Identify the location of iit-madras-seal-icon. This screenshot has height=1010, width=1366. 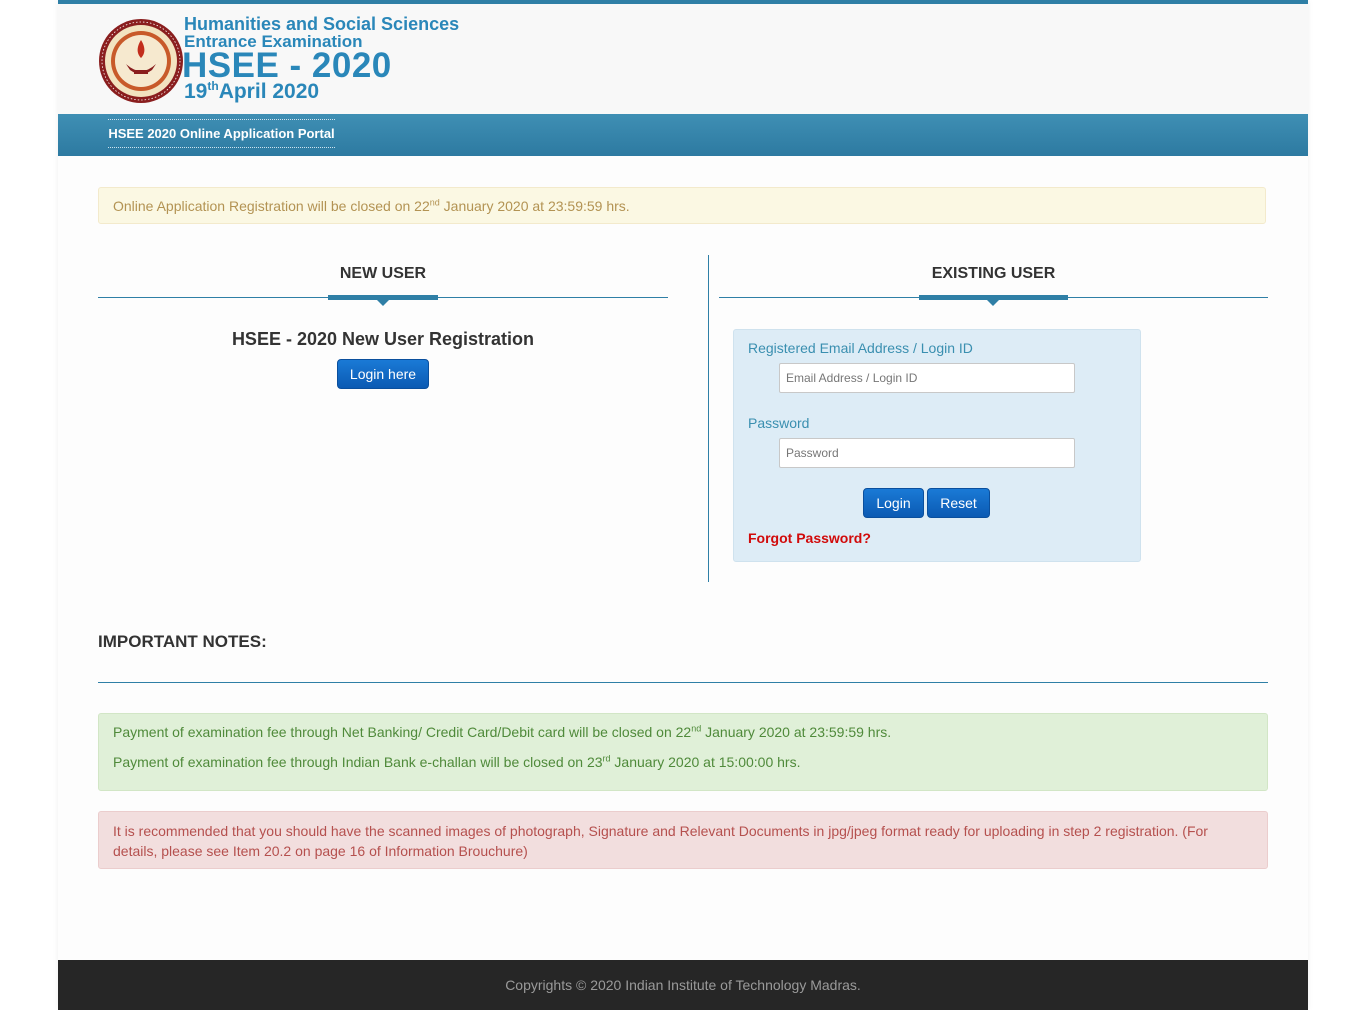
(141, 61).